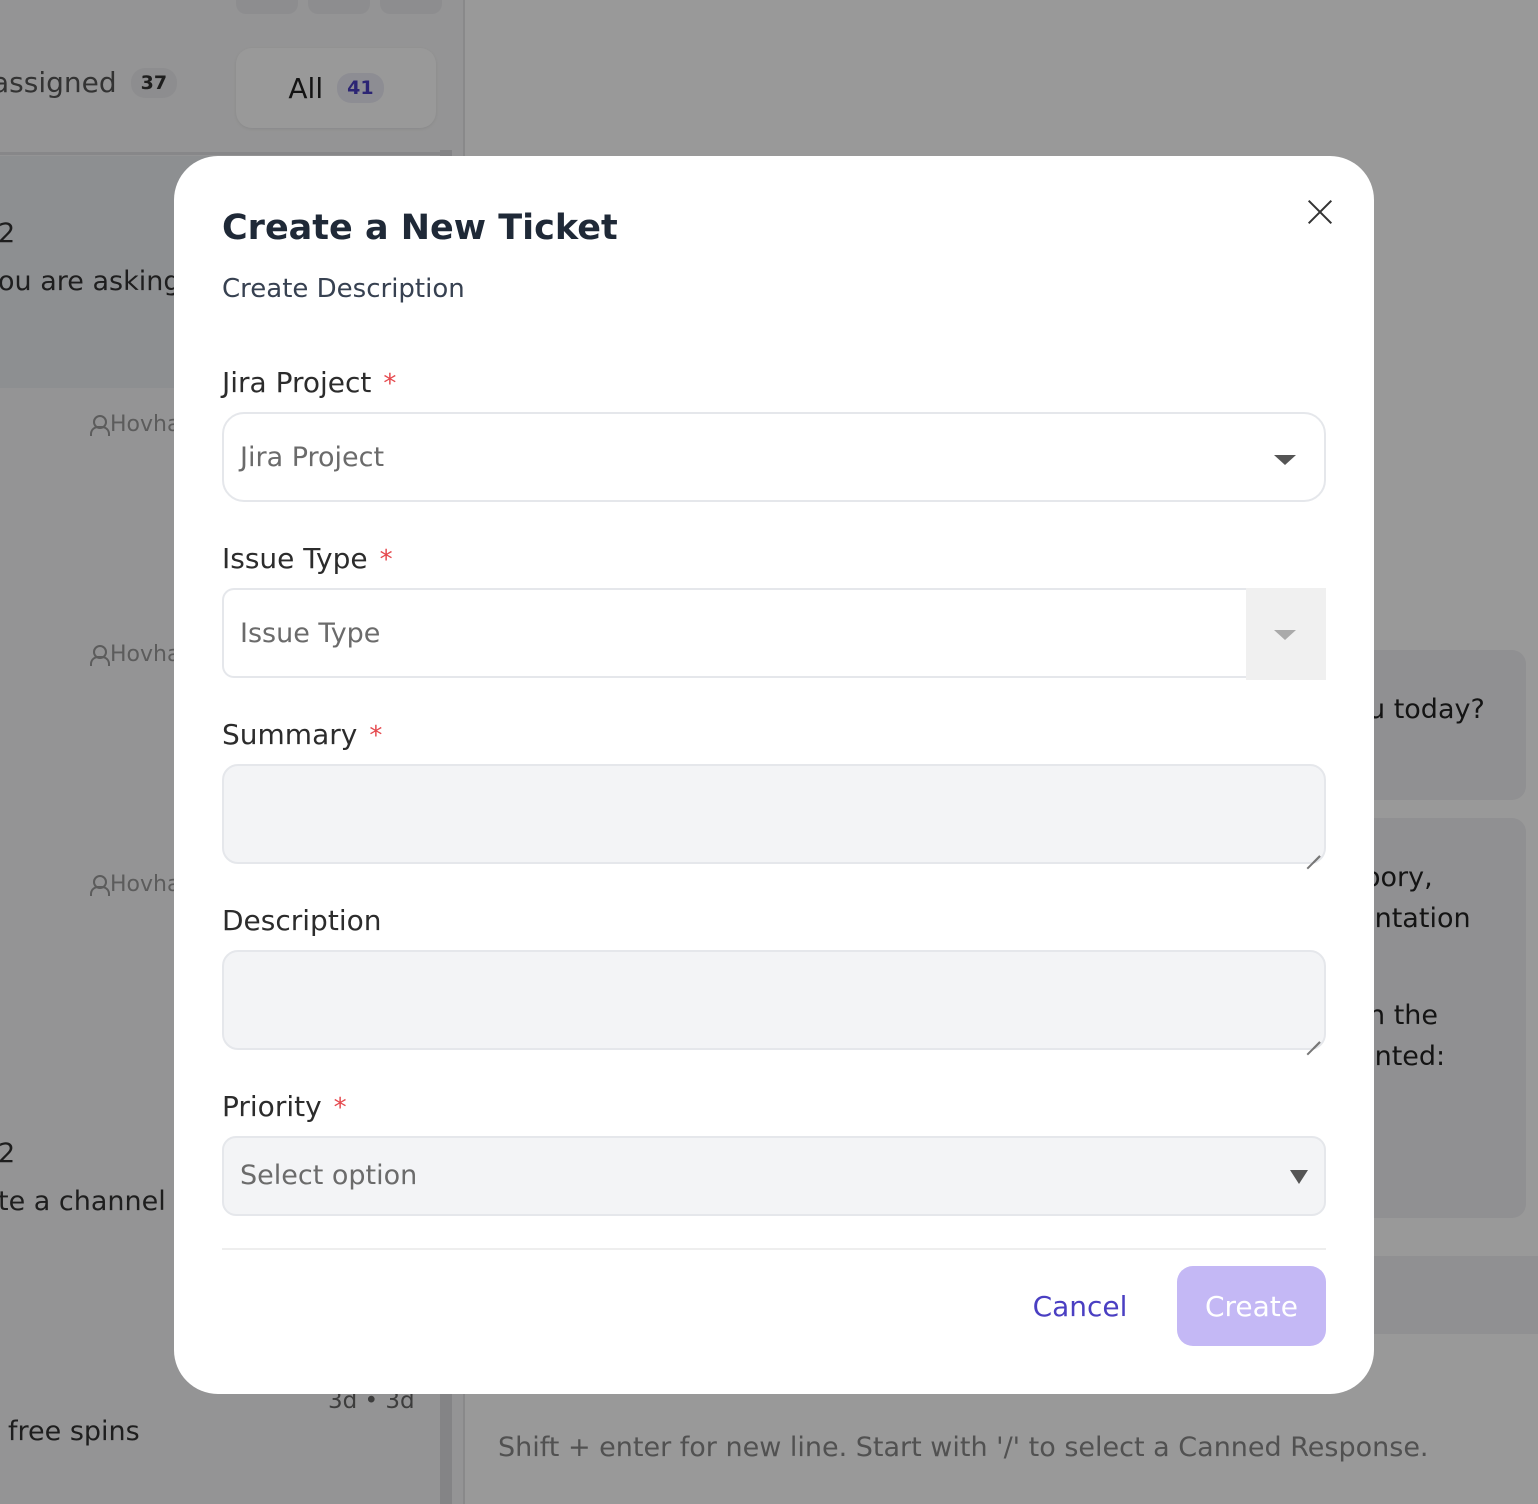 The width and height of the screenshot is (1538, 1504). What do you see at coordinates (295, 558) in the screenshot?
I see `issue-type-label-text: Issue Type` at bounding box center [295, 558].